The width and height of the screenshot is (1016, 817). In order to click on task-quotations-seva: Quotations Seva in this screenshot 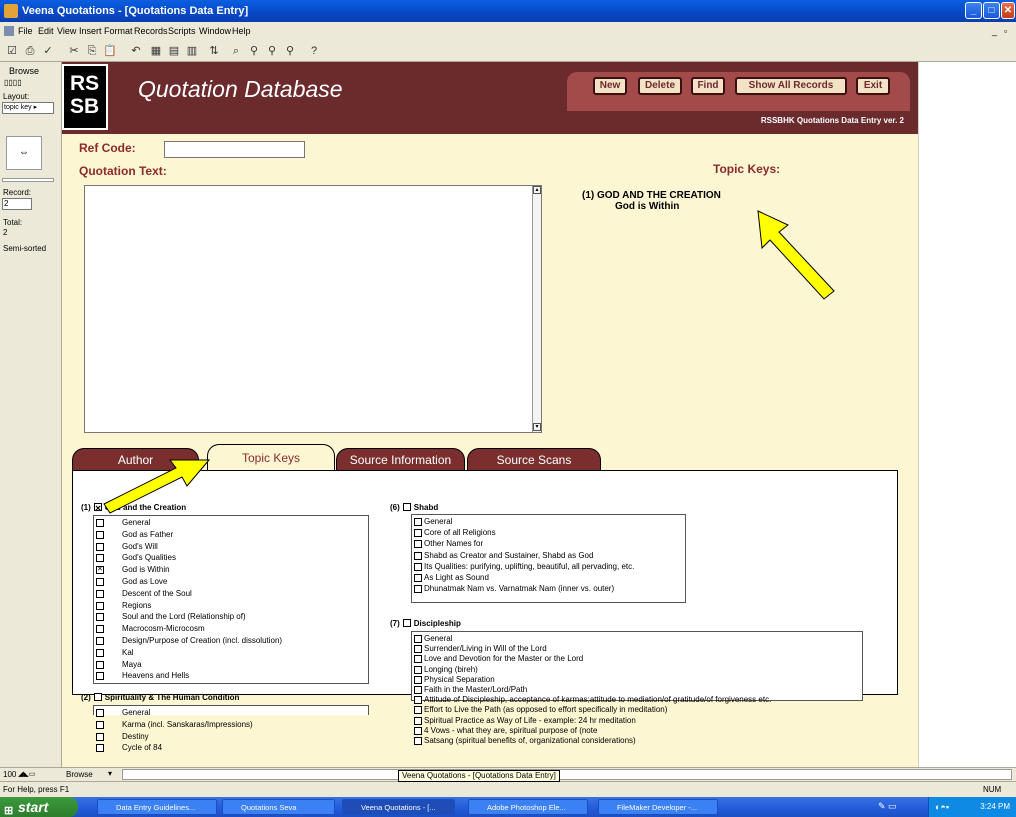, I will do `click(278, 807)`.